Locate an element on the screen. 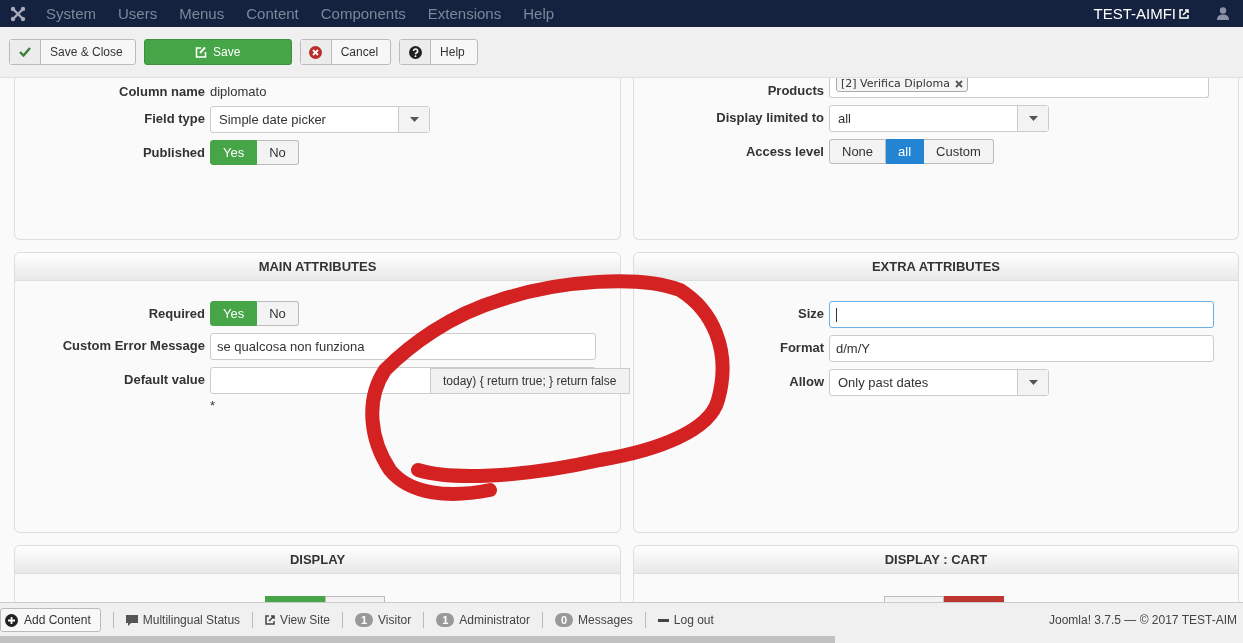 This screenshot has width=1243, height=643. field-label: Default value is located at coordinates (164, 379).